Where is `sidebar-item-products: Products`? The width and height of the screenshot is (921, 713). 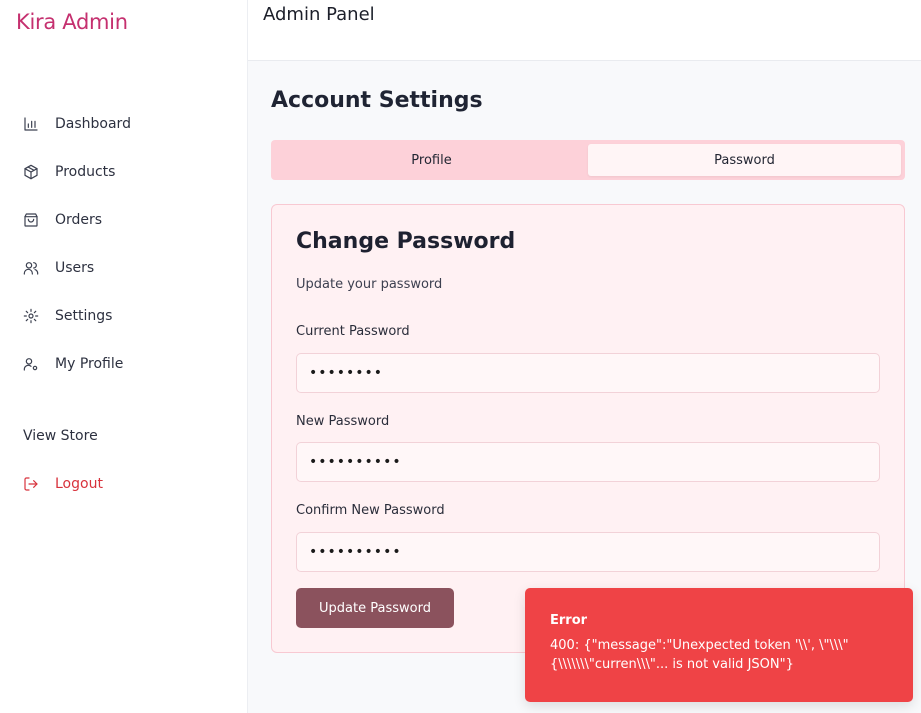 sidebar-item-products: Products is located at coordinates (68, 172).